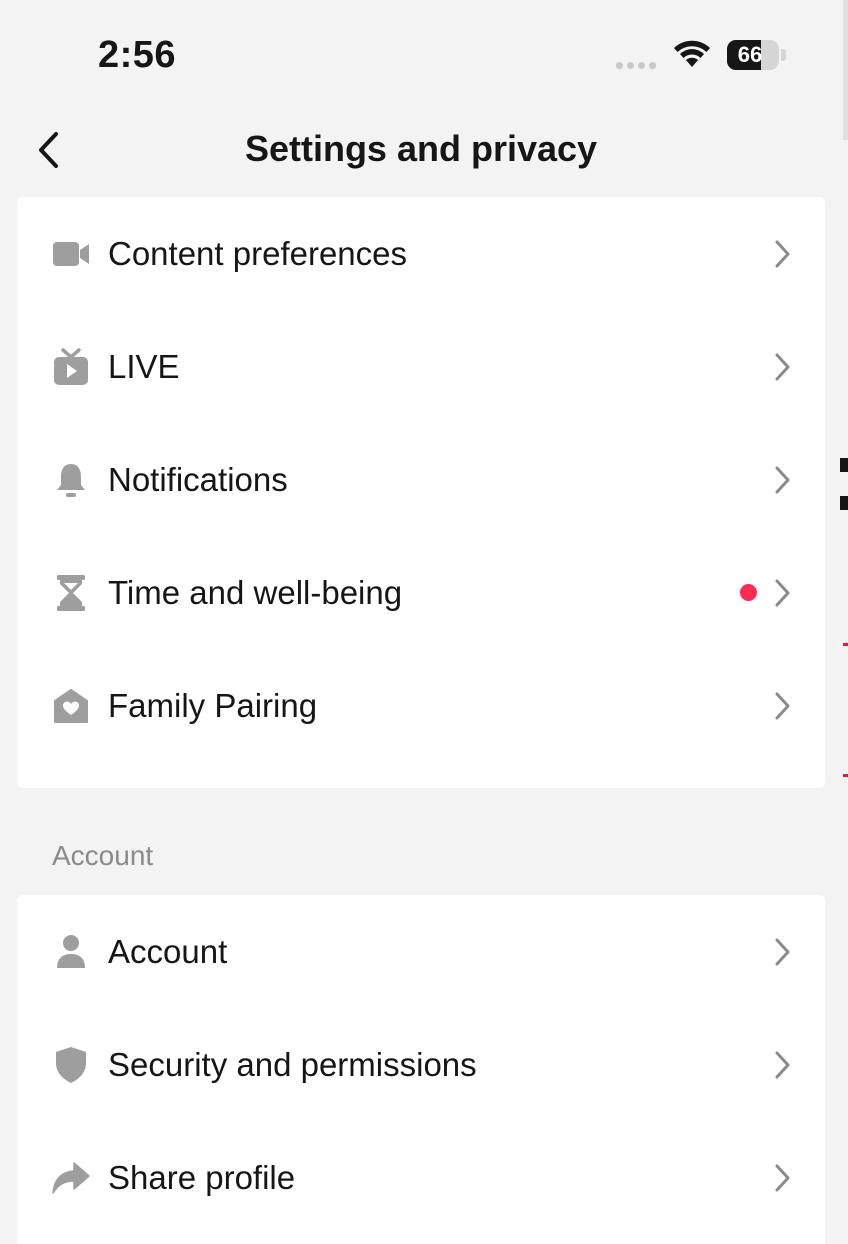 The height and width of the screenshot is (1244, 848). I want to click on row-time-and-well-being: Time and well-being, so click(421, 592).